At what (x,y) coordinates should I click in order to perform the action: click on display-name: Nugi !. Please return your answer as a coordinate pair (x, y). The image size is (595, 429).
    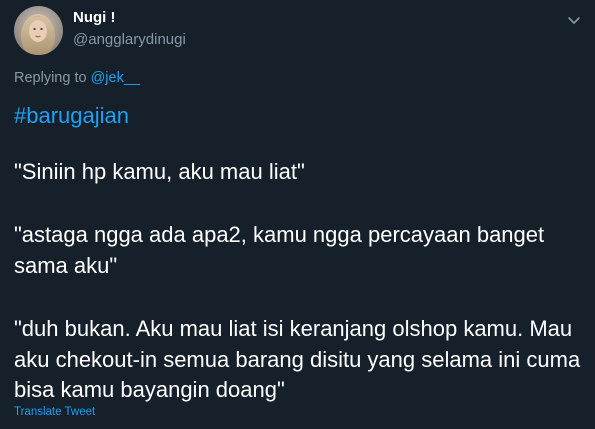
    Looking at the image, I should click on (129, 18).